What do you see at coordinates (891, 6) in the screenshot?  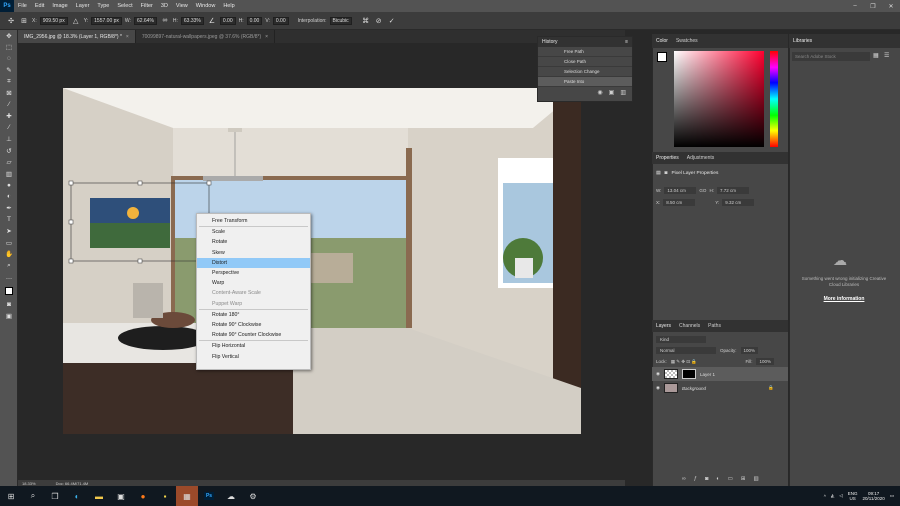 I see `close-icon: ✕` at bounding box center [891, 6].